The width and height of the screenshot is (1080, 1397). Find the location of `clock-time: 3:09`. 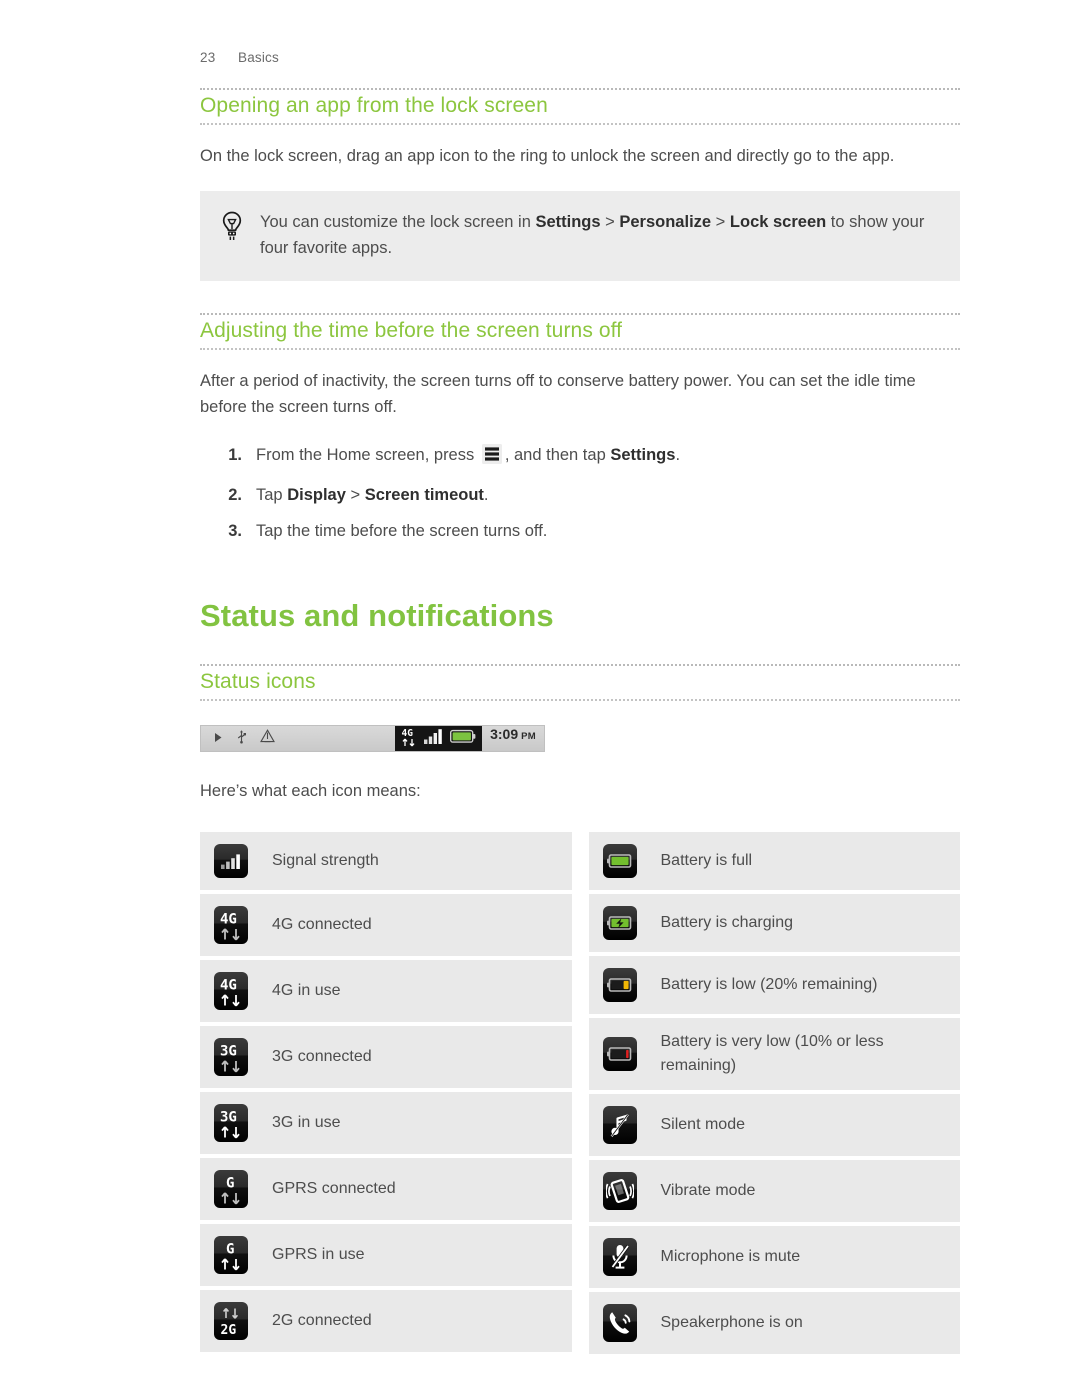

clock-time: 3:09 is located at coordinates (504, 734).